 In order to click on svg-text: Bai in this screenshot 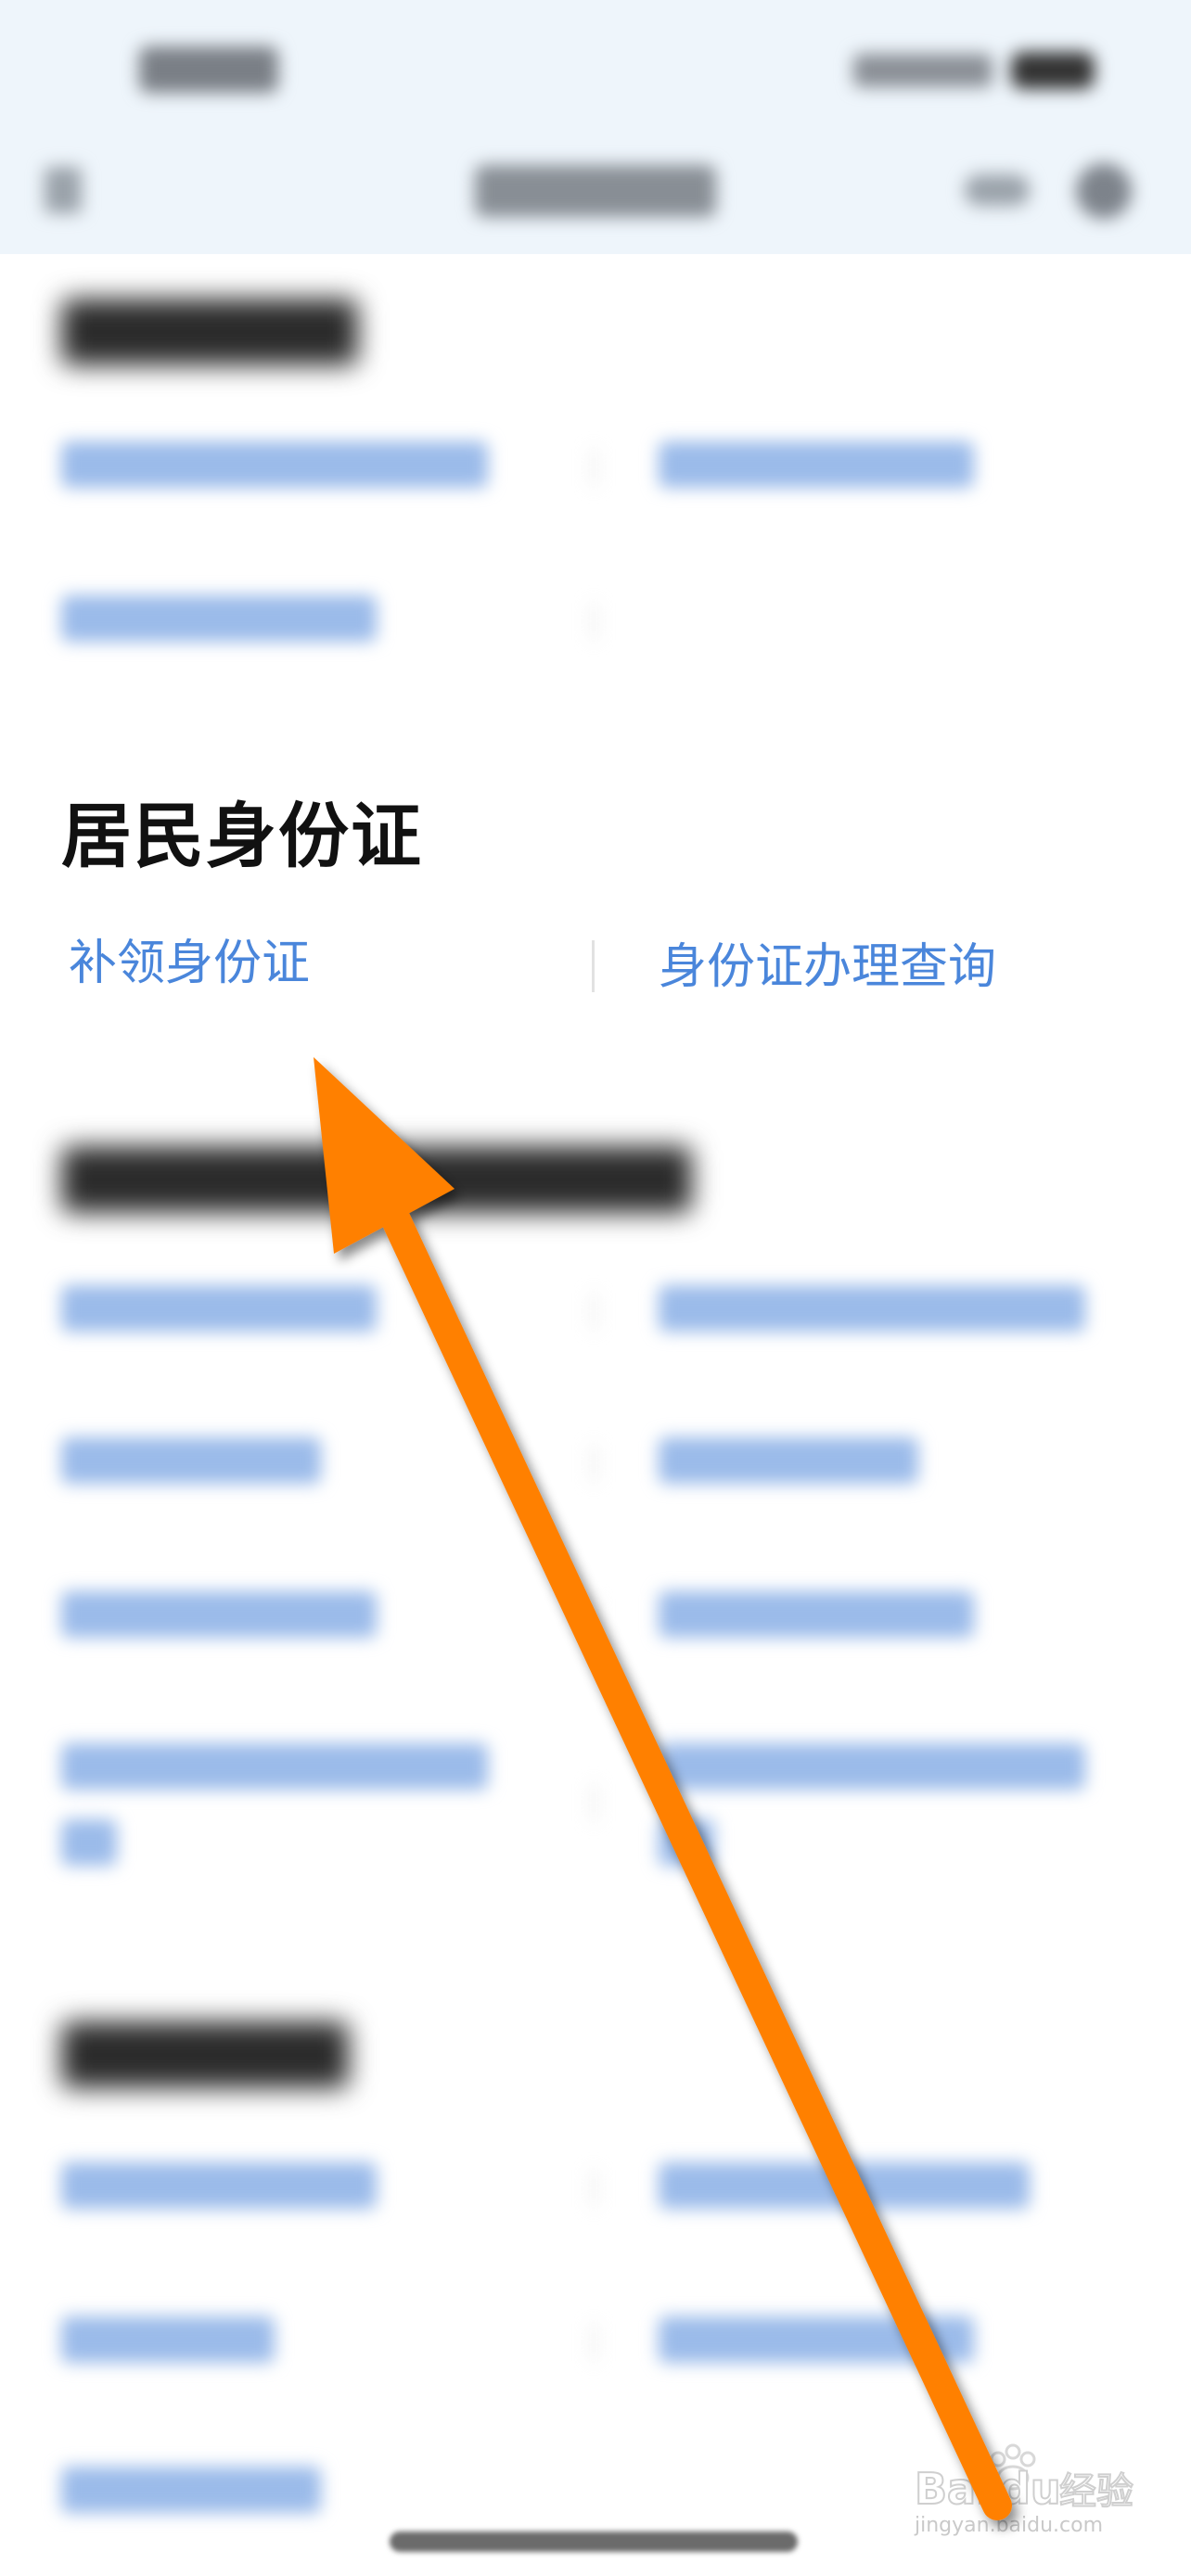, I will do `click(953, 2489)`.